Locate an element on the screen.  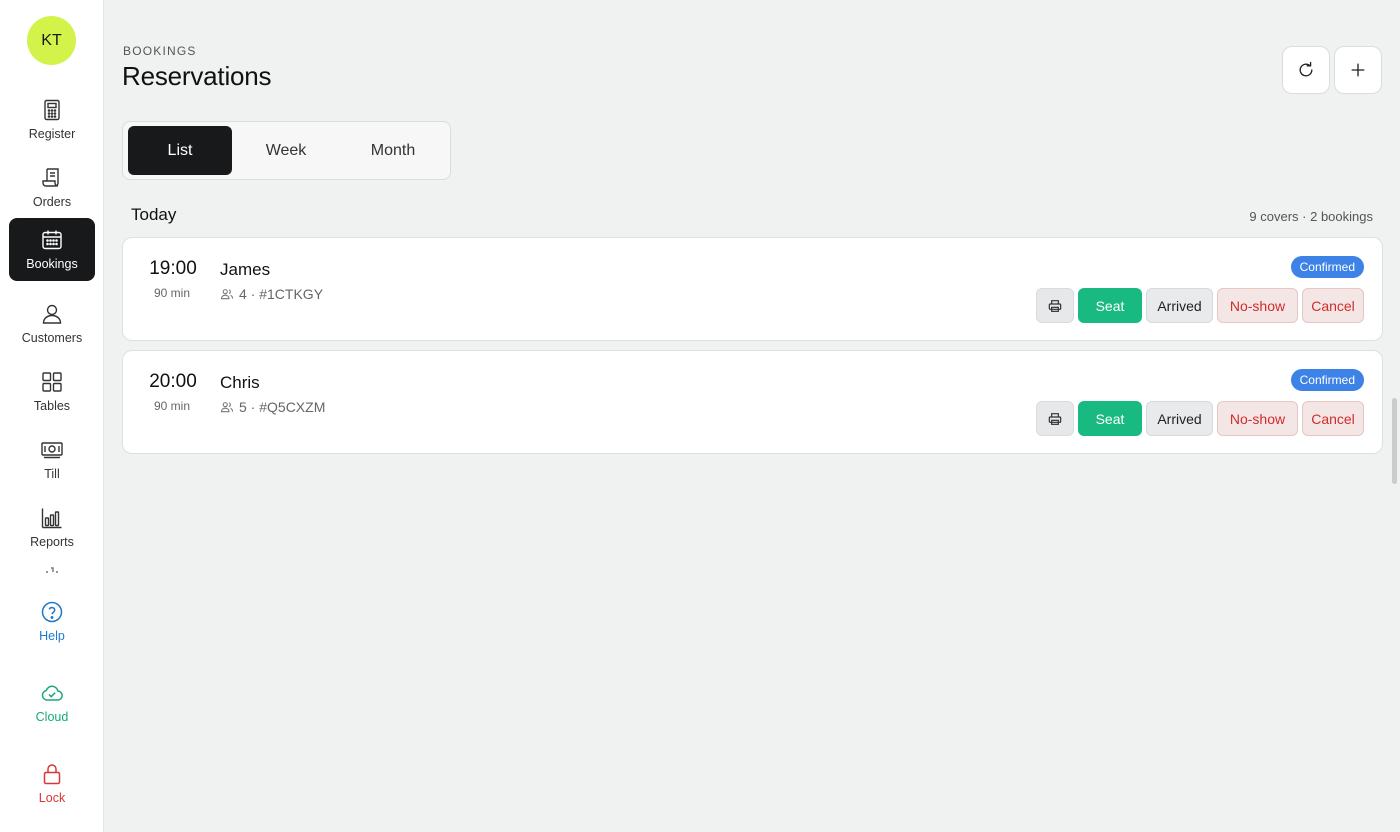
sidebar-item-help: Help is located at coordinates (52, 621).